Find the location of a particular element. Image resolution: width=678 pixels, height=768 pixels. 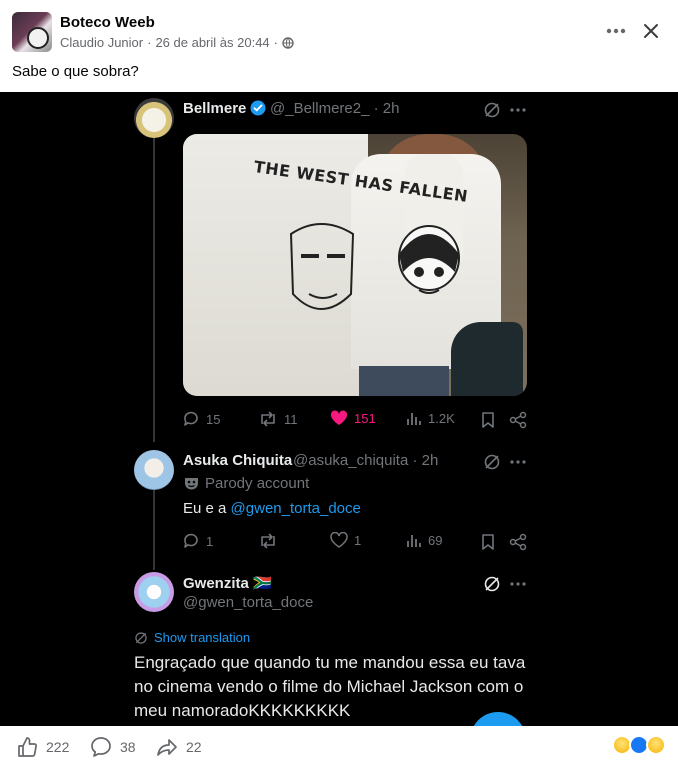

tweet-text-line: meu namoradoKKKKKKKKK is located at coordinates (242, 710).